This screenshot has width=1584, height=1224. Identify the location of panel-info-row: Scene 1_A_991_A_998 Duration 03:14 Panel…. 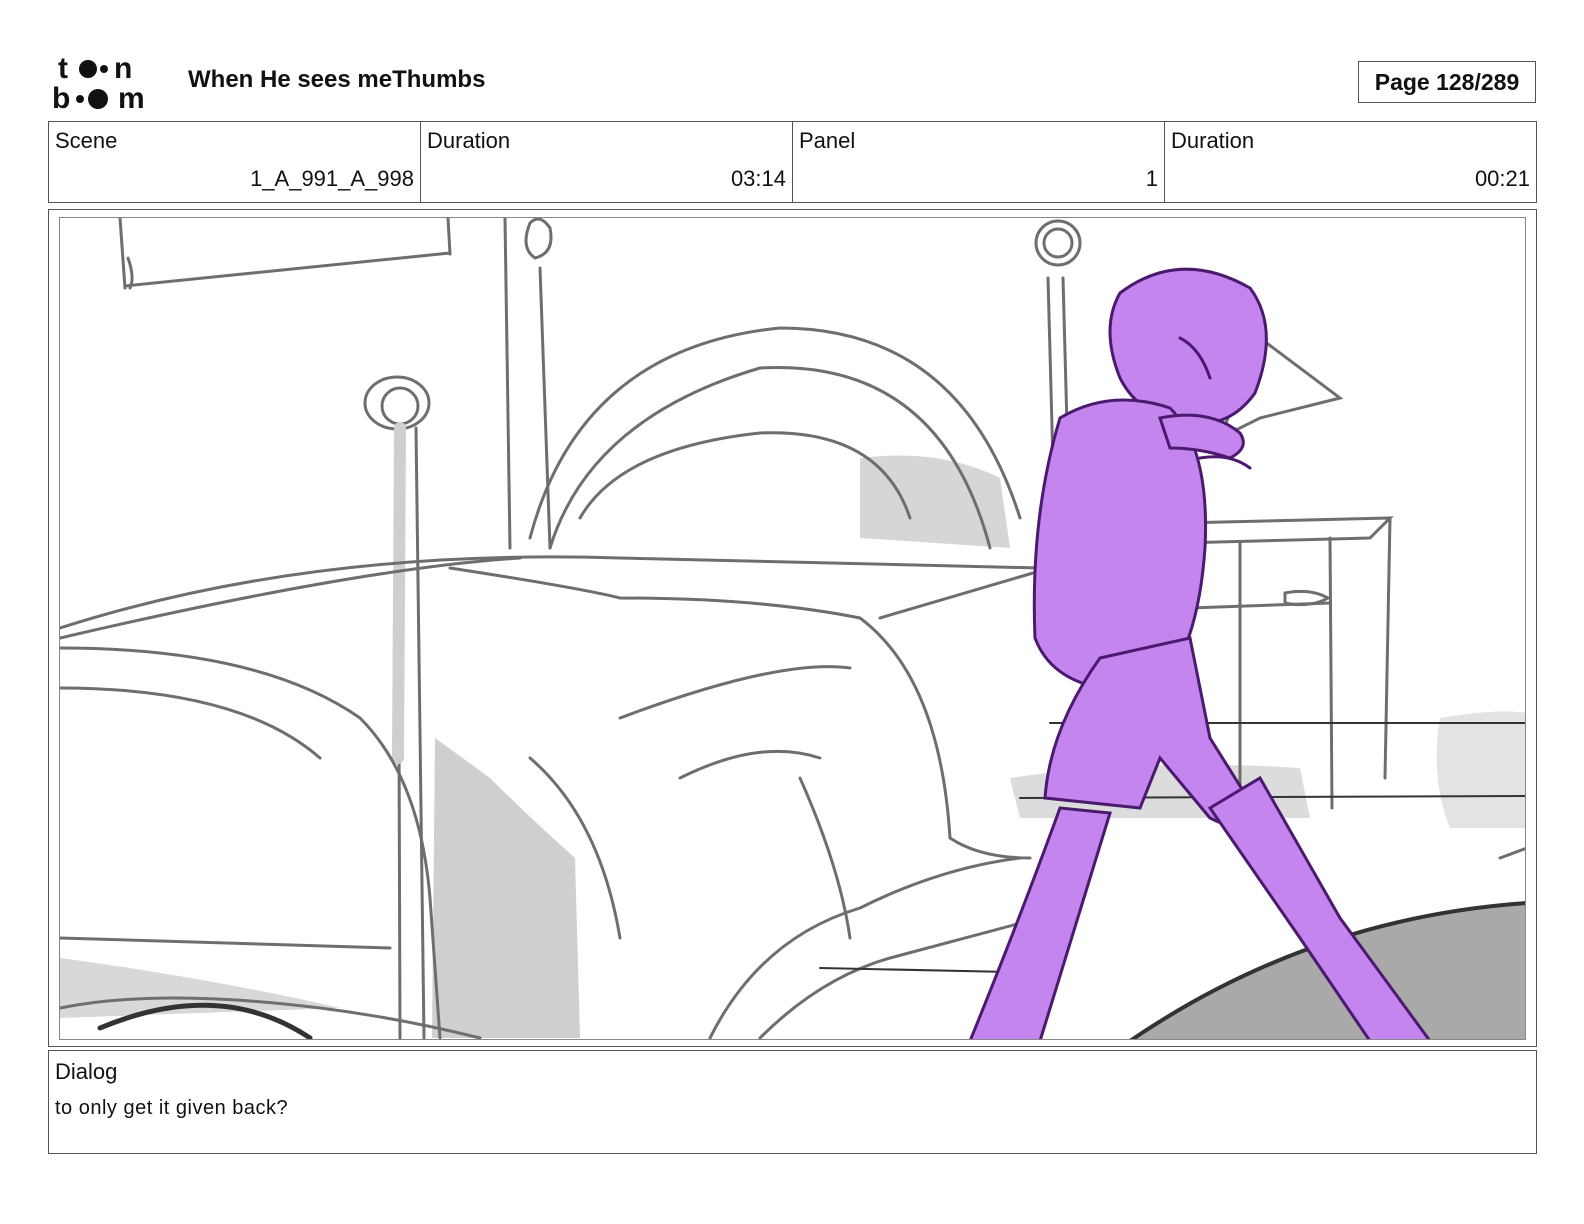
(792, 162).